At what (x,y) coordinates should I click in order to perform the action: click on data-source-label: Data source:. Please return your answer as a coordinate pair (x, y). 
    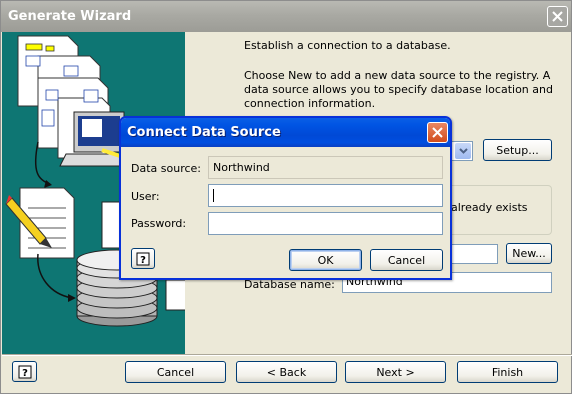
    Looking at the image, I should click on (166, 168).